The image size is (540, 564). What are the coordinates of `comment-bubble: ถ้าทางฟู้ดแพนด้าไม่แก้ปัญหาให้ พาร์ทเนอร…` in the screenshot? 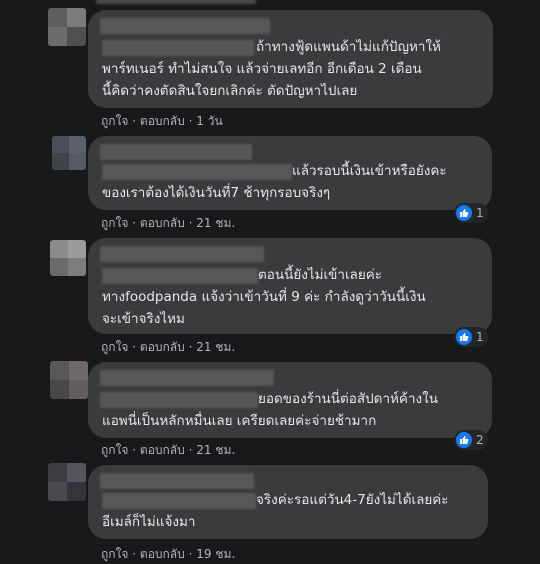 It's located at (290, 59).